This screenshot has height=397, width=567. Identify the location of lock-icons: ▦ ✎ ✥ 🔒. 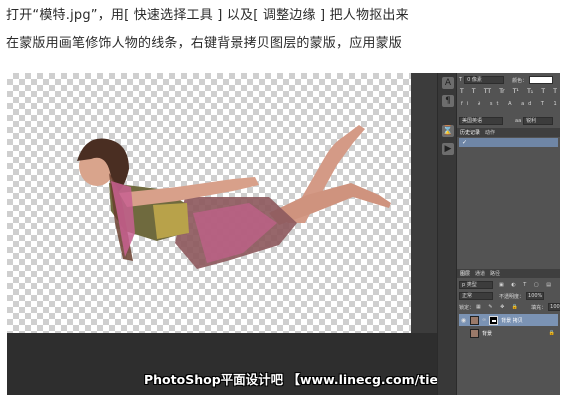
(498, 307).